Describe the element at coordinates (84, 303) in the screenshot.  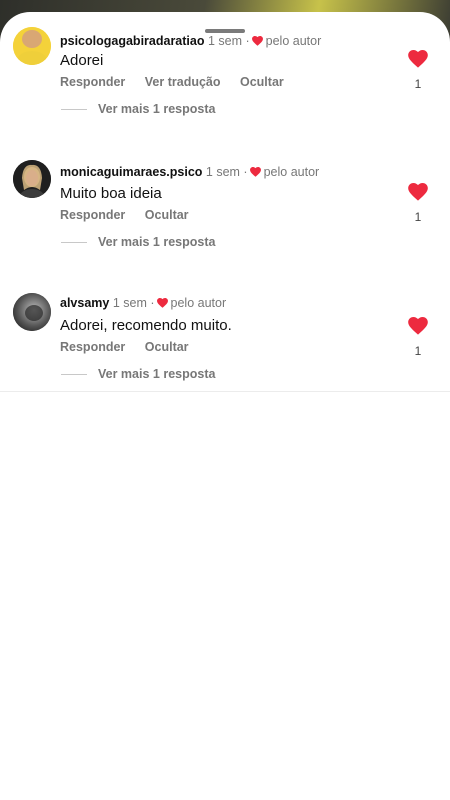
I see `comment-username: alvsamy` at that location.